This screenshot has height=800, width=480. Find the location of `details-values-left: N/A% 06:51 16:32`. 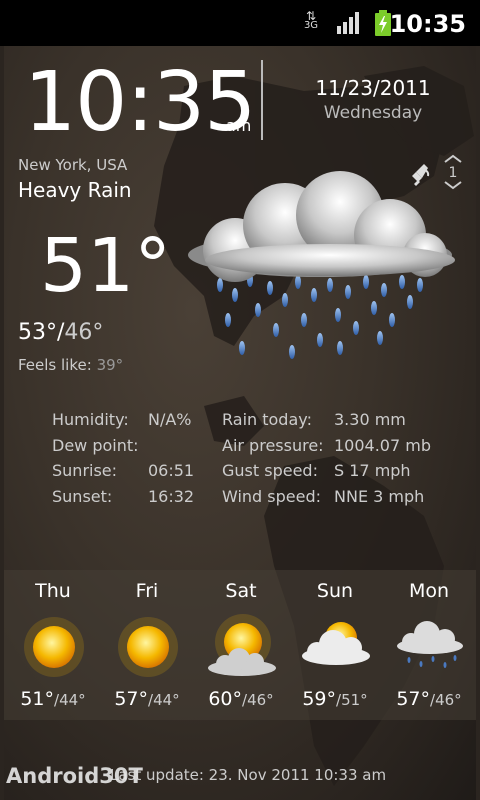

details-values-left: N/A% 06:51 16:32 is located at coordinates (183, 458).